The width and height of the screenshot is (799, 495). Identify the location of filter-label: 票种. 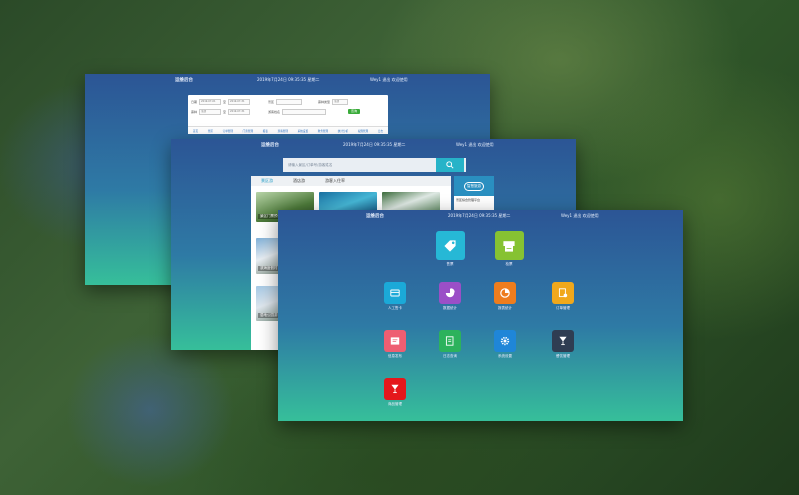
(194, 112).